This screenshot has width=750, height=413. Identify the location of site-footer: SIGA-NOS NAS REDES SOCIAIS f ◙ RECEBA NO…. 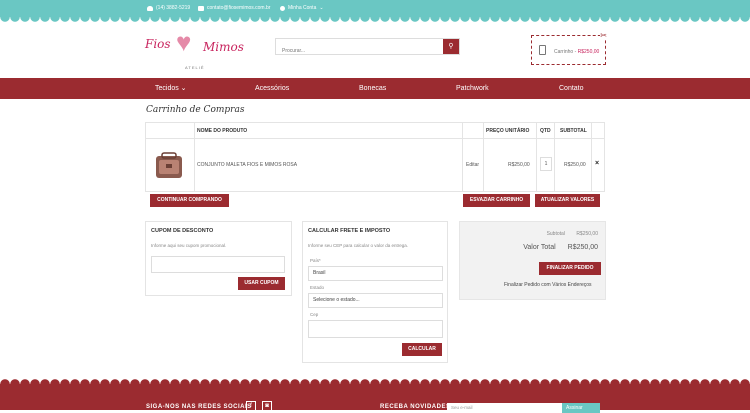
(375, 398).